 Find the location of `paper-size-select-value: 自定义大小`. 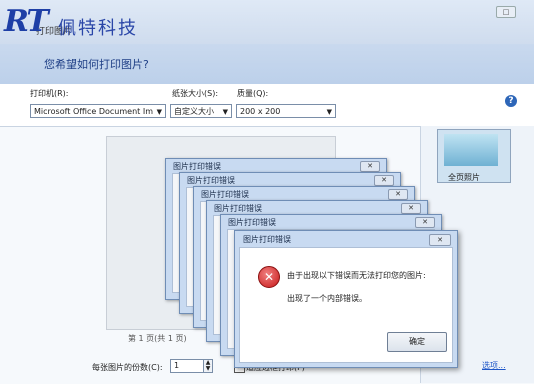

paper-size-select-value: 自定义大小 is located at coordinates (194, 111).